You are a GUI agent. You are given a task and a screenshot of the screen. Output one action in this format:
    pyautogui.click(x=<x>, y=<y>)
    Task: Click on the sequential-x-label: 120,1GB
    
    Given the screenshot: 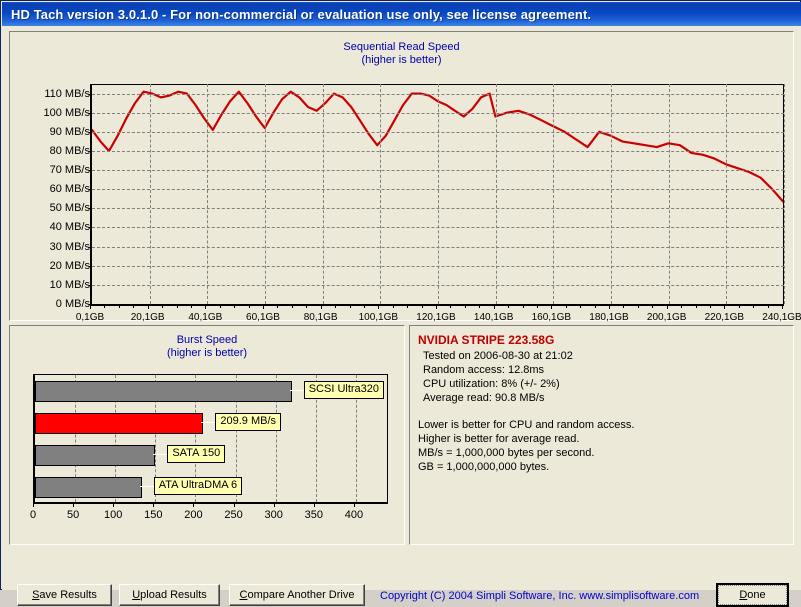 What is the action you would take?
    pyautogui.click(x=436, y=317)
    